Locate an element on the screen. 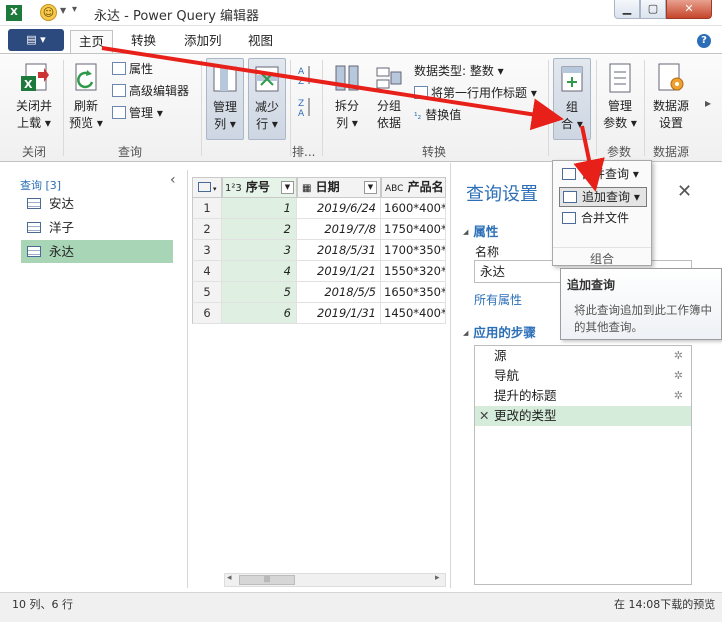 This screenshot has height=622, width=722. group-by-icon is located at coordinates (389, 79).